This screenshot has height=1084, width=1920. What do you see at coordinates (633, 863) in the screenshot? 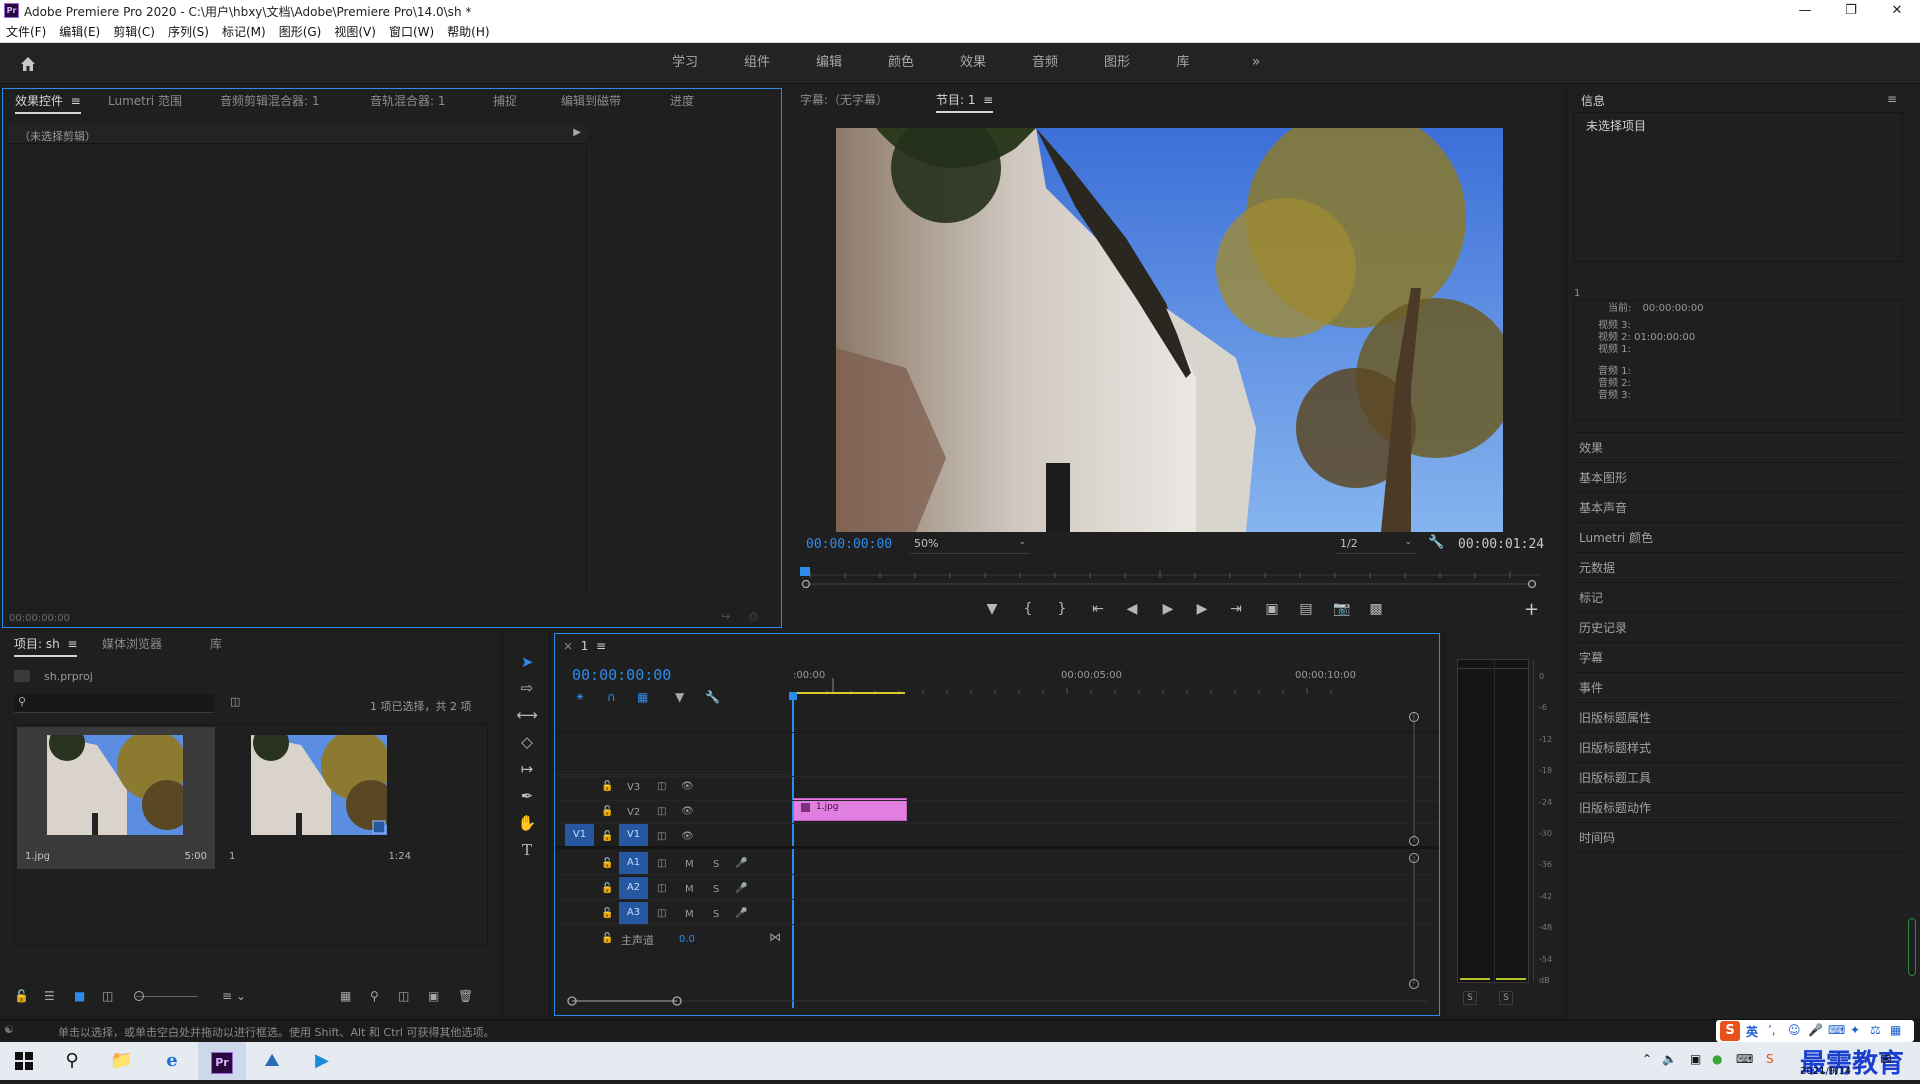
I see `track-a1-target: A1` at bounding box center [633, 863].